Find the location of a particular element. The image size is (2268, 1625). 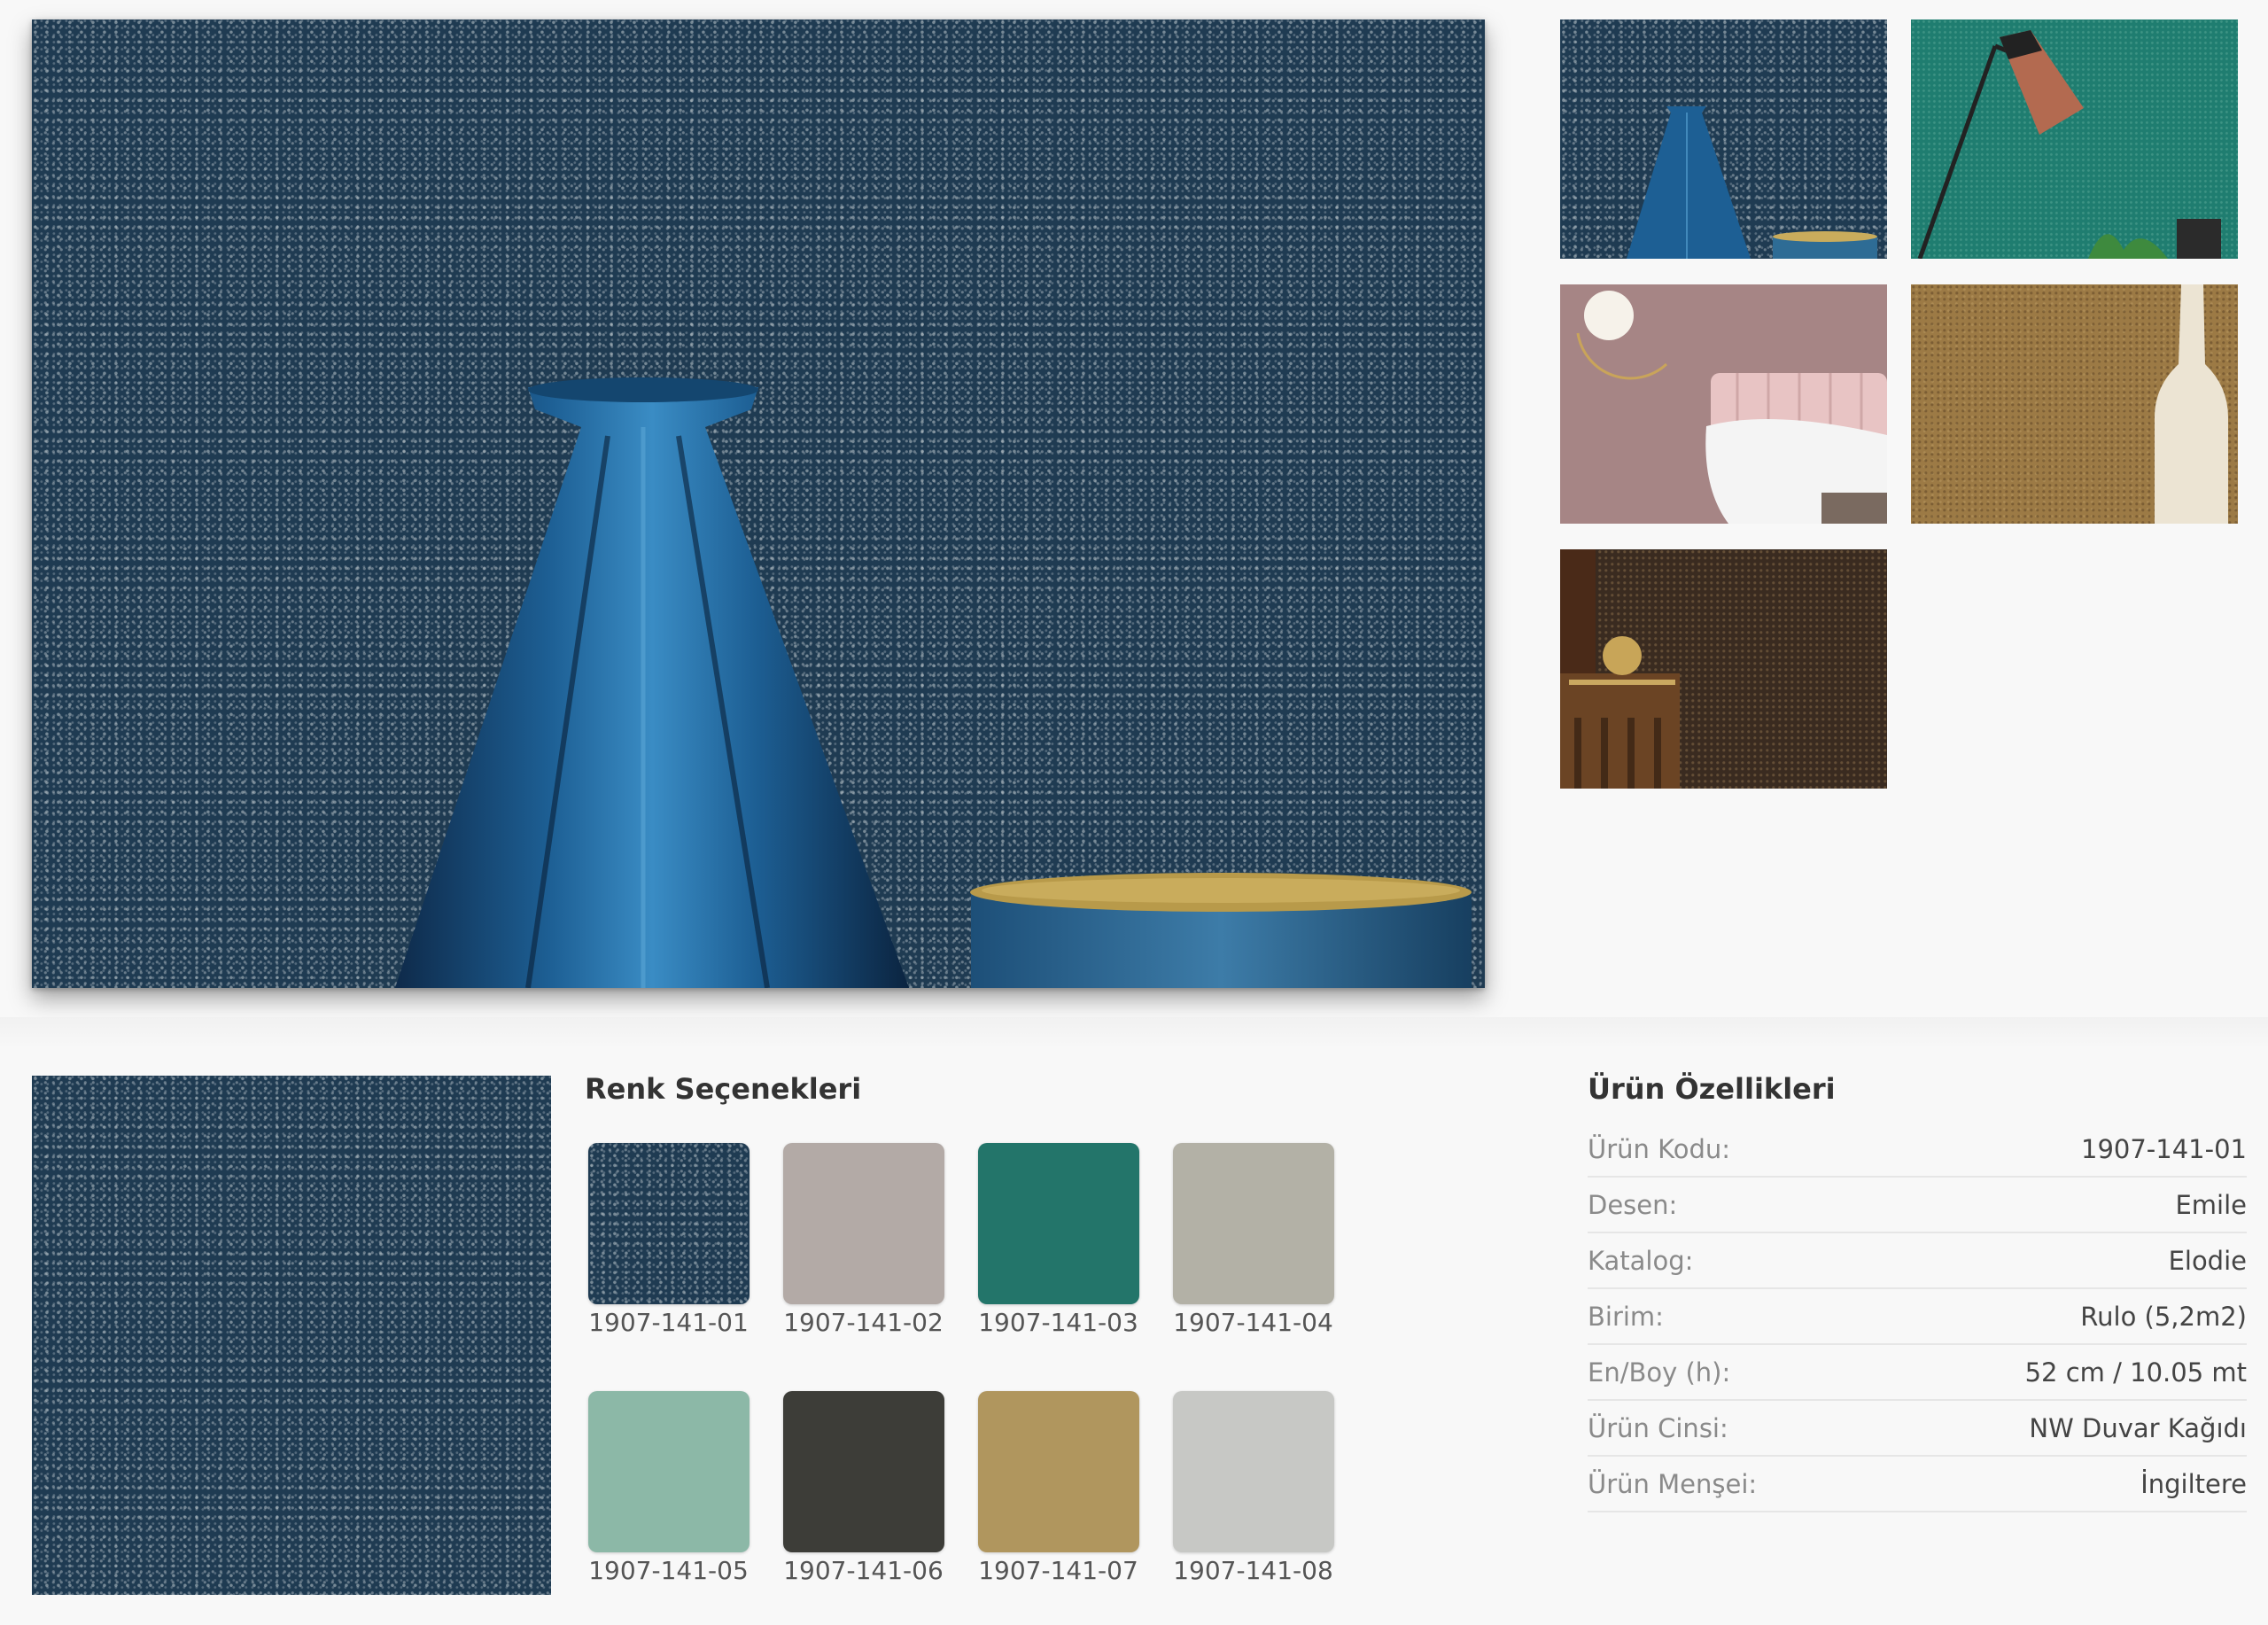

thumb-pink-bedroom is located at coordinates (1723, 404).